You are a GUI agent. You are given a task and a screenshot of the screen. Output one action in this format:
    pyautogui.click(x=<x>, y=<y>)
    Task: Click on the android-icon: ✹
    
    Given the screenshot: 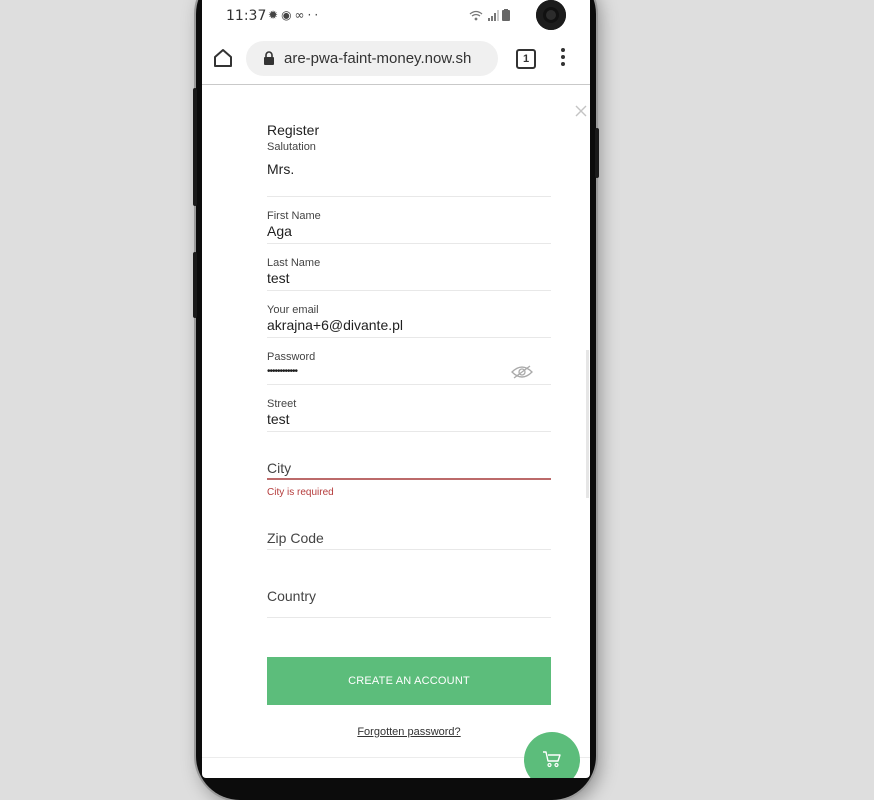 What is the action you would take?
    pyautogui.click(x=275, y=15)
    